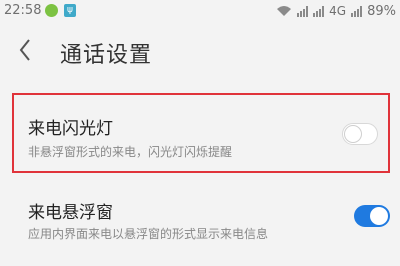 The width and height of the screenshot is (400, 266). I want to click on chevron-left-icon, so click(24, 50).